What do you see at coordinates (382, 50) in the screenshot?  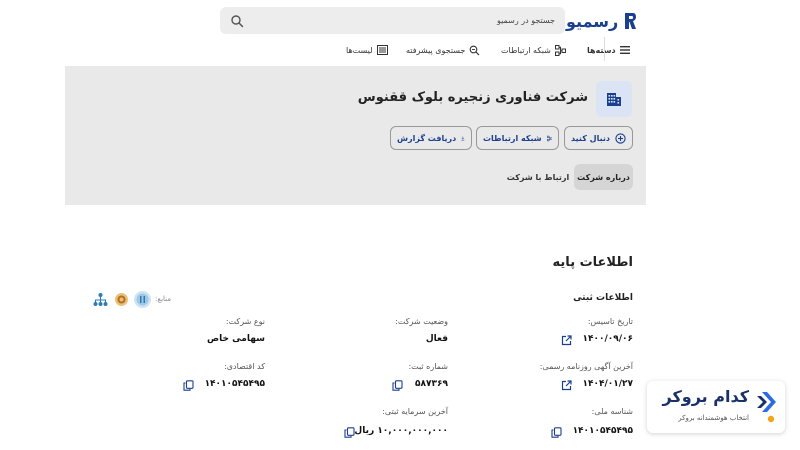 I see `list-icon` at bounding box center [382, 50].